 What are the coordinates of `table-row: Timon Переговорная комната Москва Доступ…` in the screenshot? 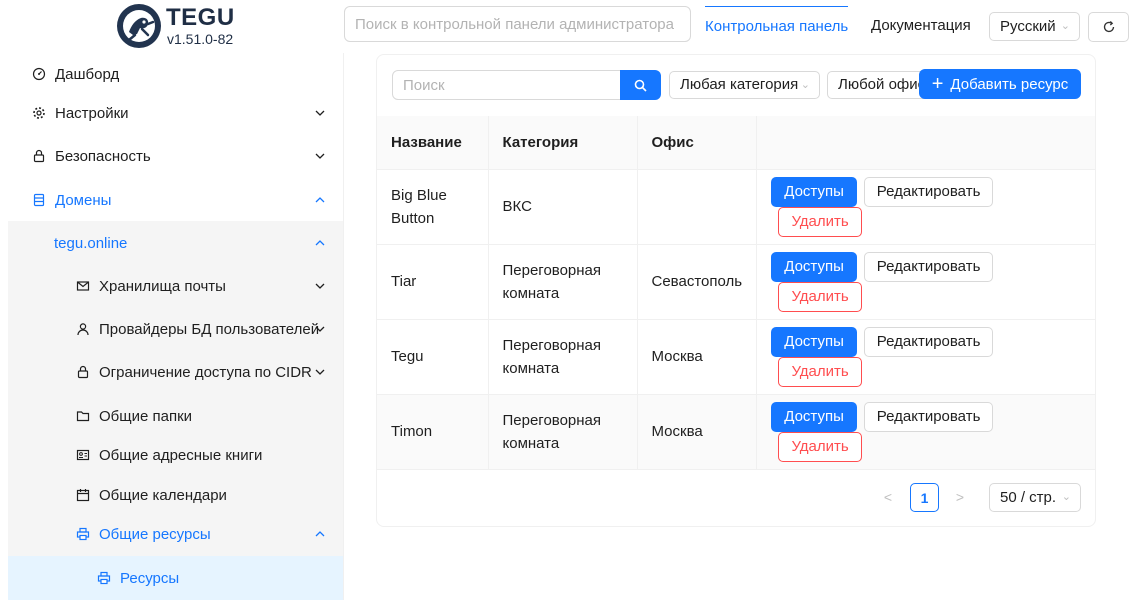 It's located at (736, 432).